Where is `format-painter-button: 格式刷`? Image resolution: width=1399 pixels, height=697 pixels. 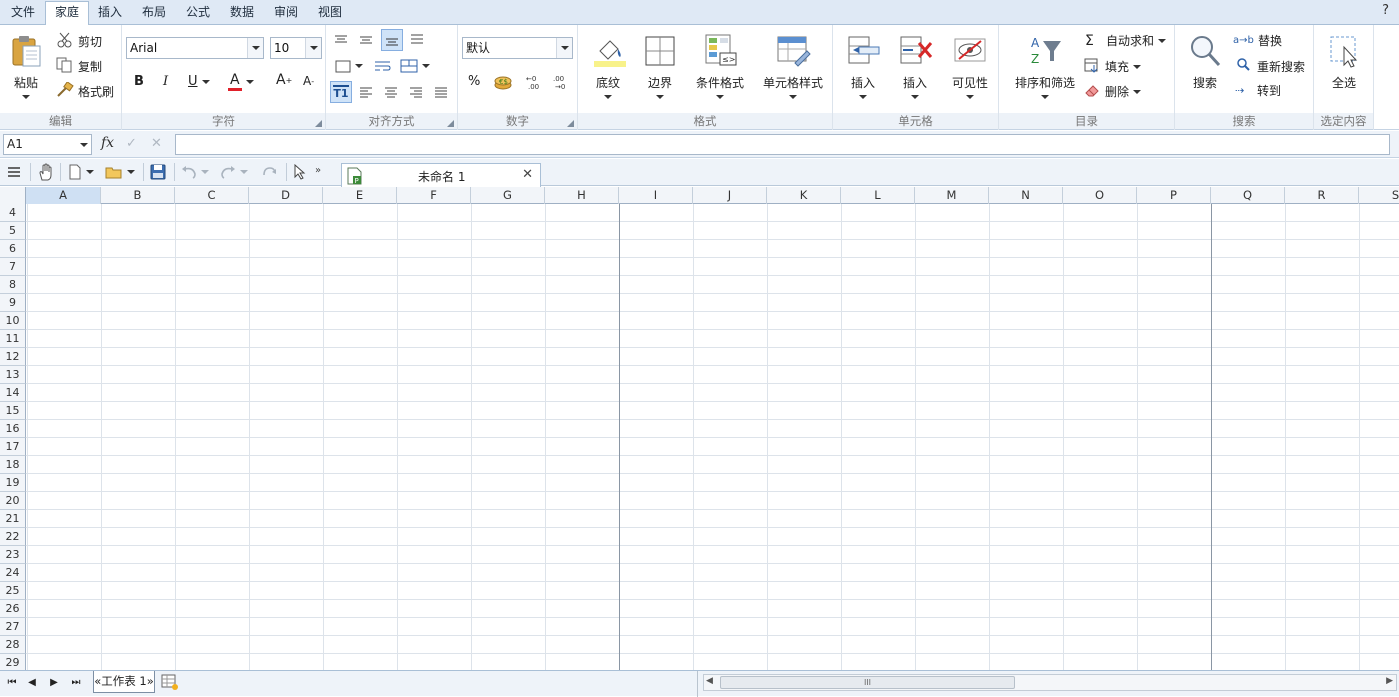 format-painter-button: 格式刷 is located at coordinates (85, 91).